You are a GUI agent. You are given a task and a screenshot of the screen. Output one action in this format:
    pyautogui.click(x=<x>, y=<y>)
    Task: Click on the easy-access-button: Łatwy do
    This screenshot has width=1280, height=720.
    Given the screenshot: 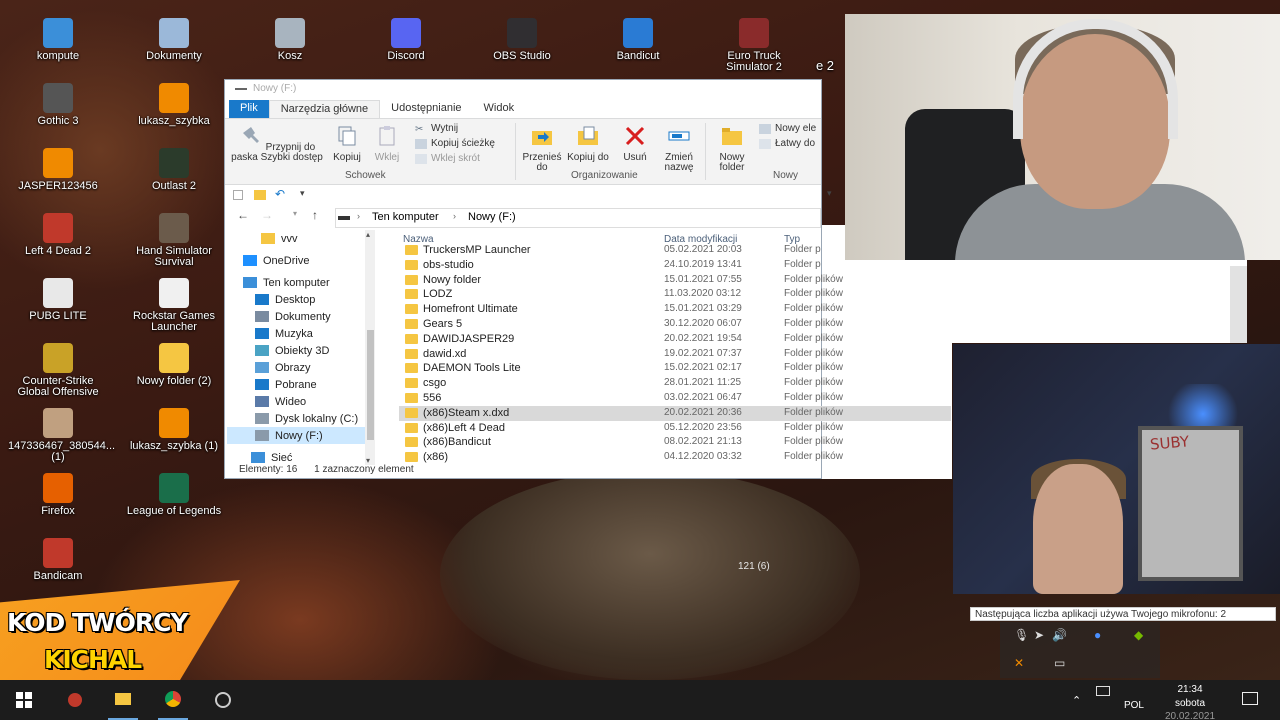 What is the action you would take?
    pyautogui.click(x=787, y=143)
    